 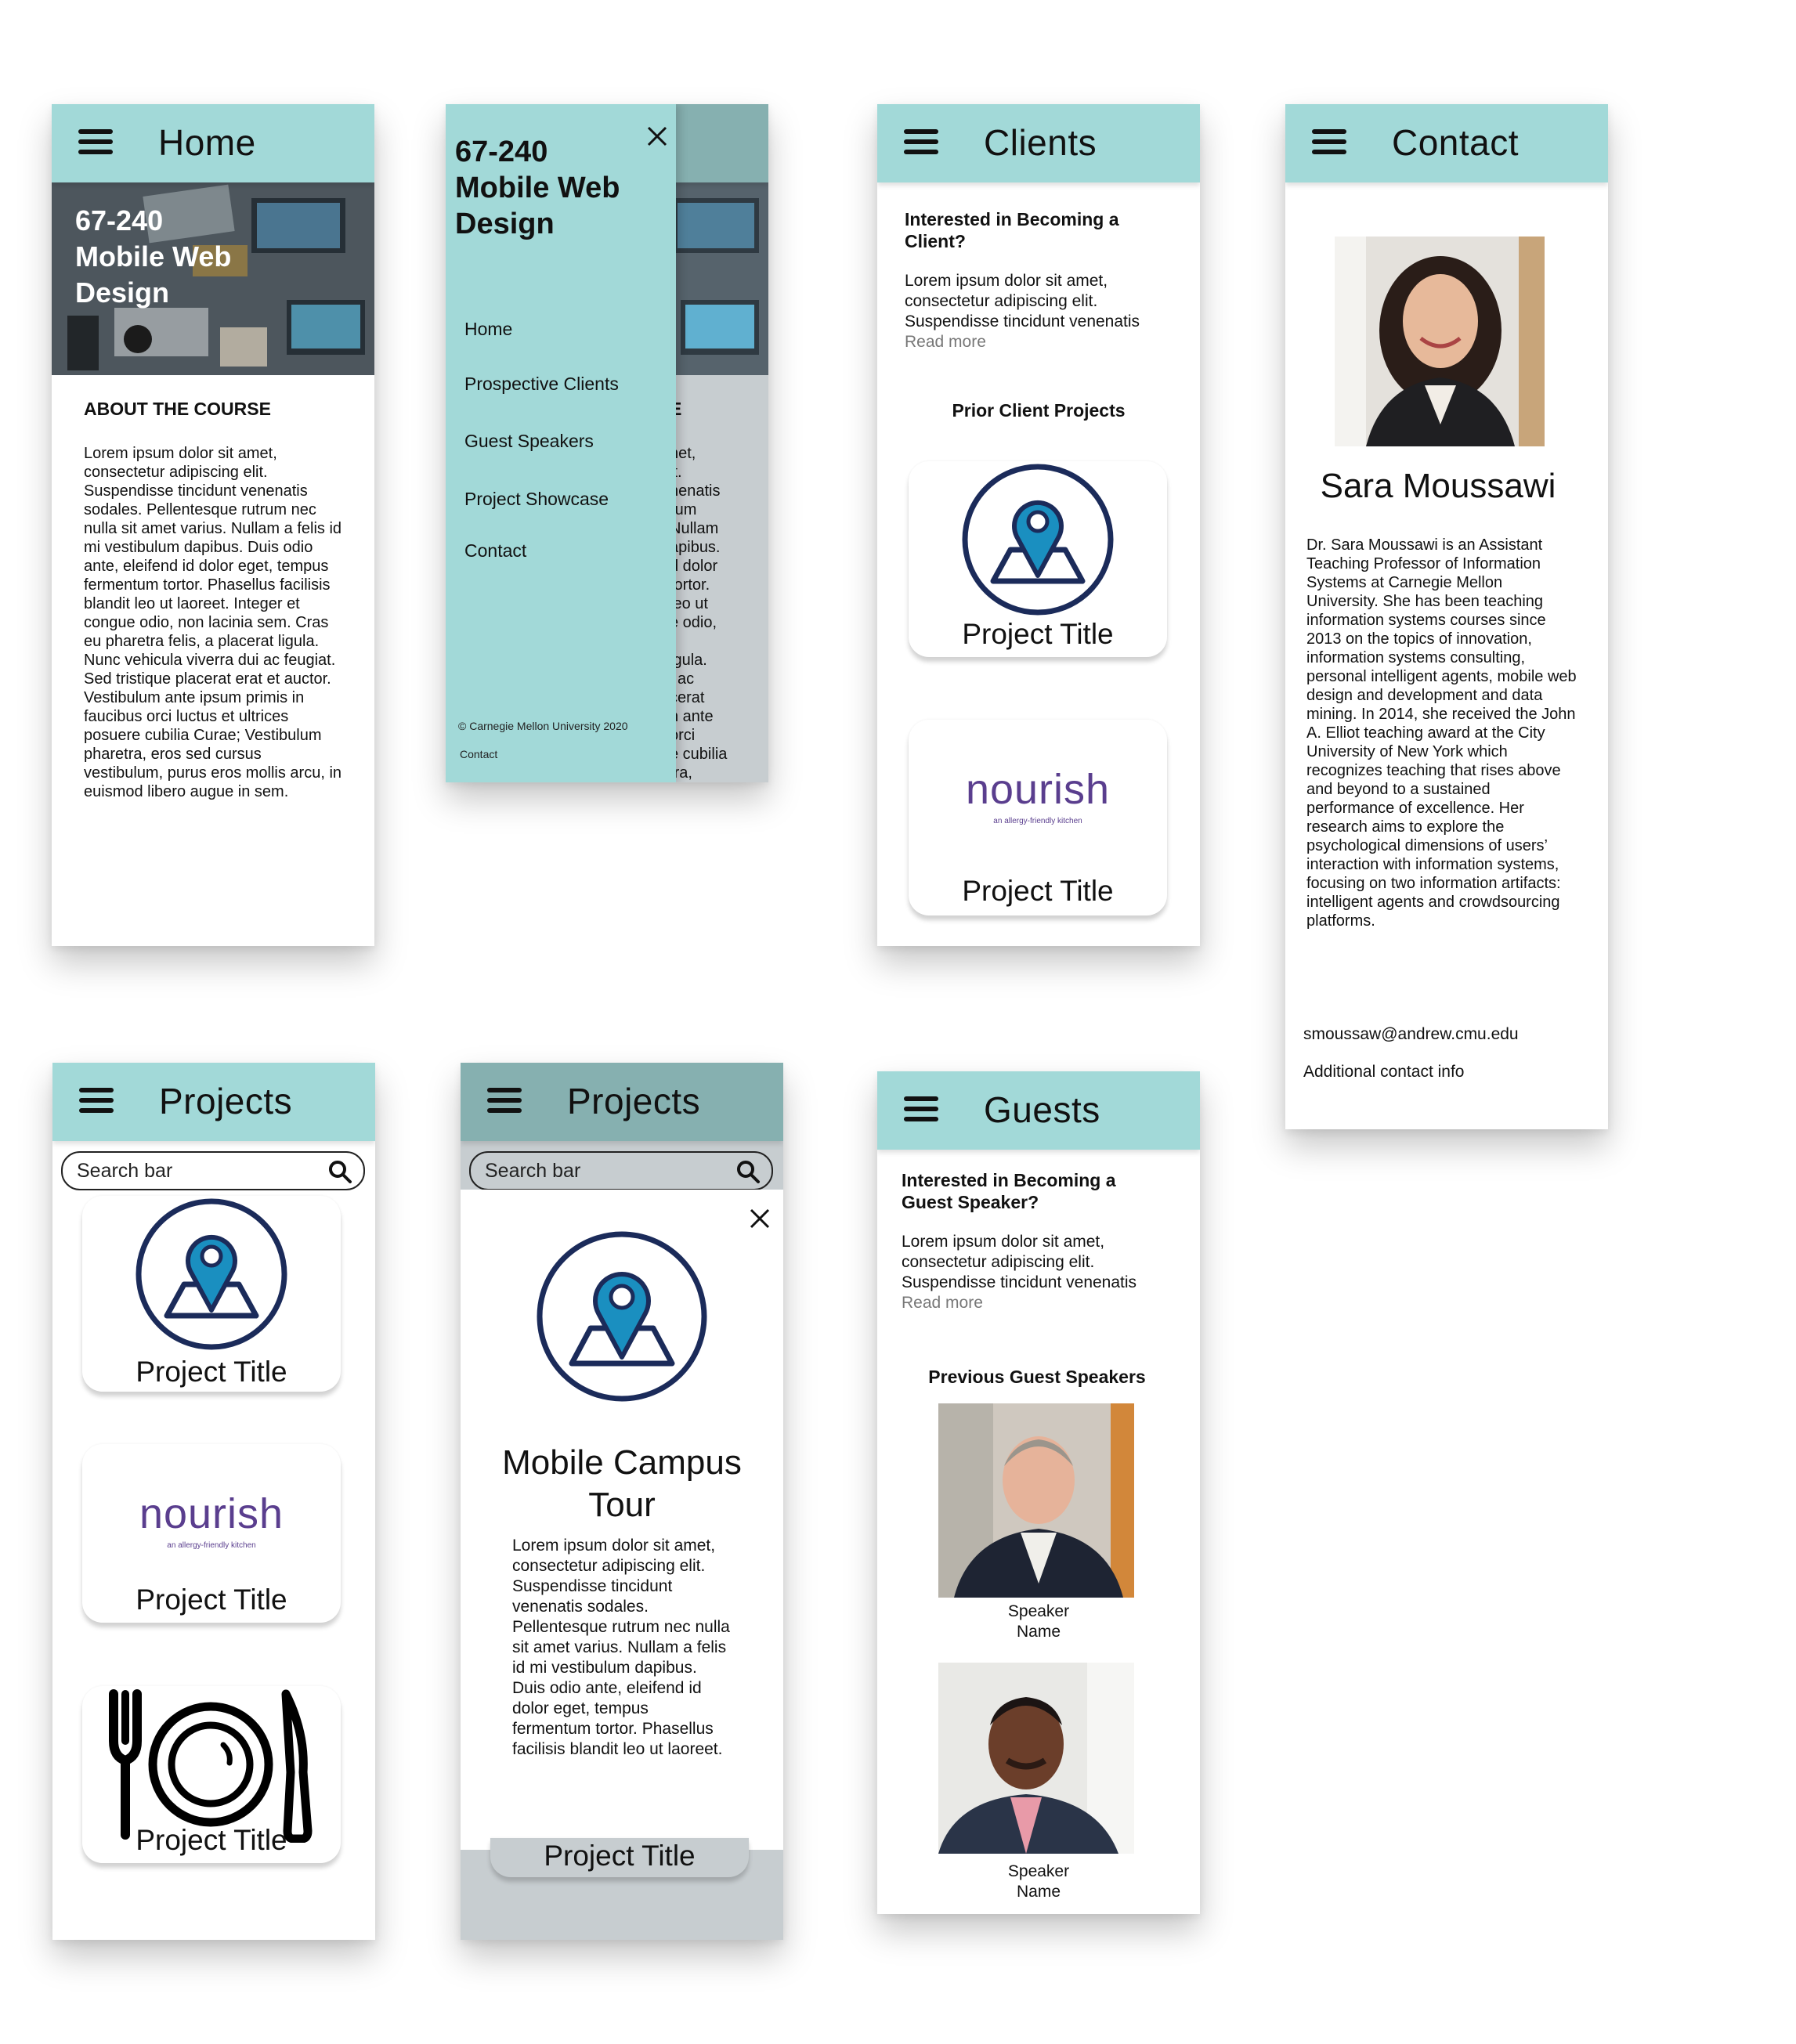 I want to click on menu-footer-contact-link: Contact, so click(x=478, y=754).